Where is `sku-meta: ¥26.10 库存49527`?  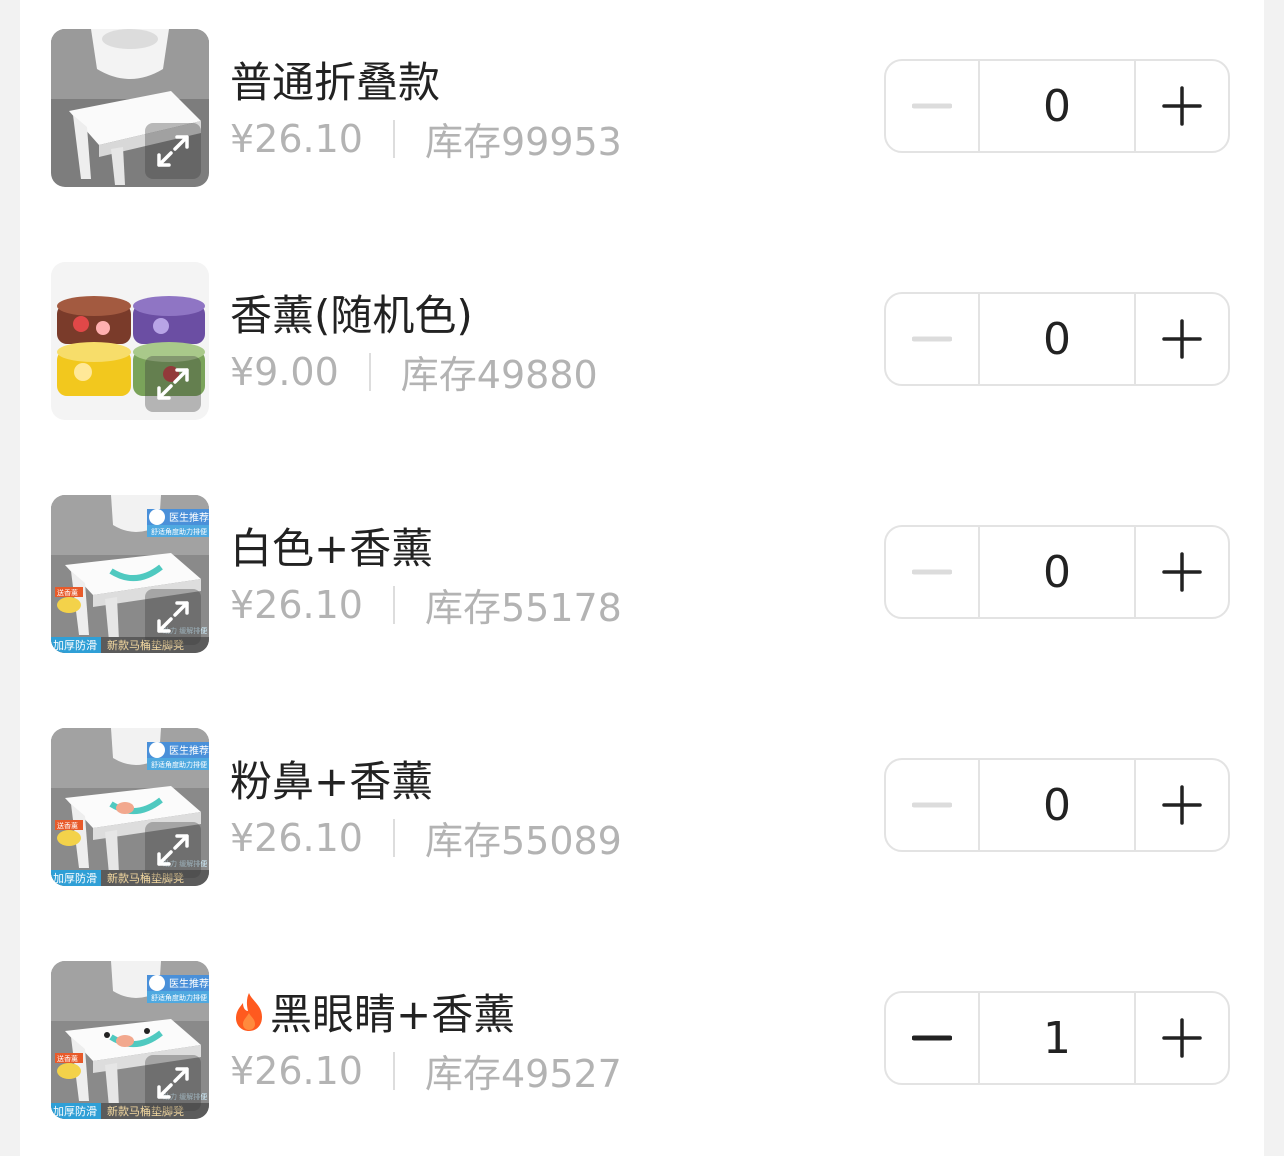 sku-meta: ¥26.10 库存49527 is located at coordinates (426, 1070).